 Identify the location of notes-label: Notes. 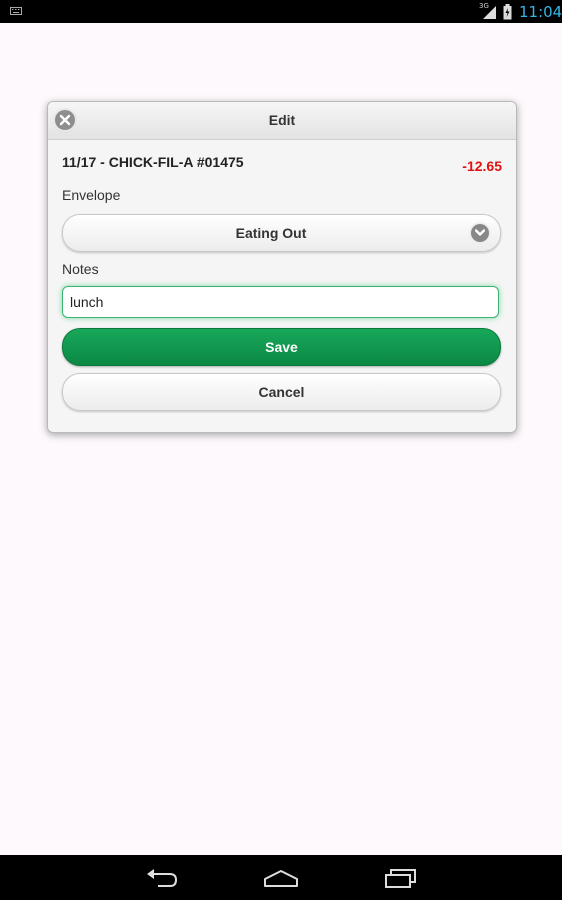
(80, 269).